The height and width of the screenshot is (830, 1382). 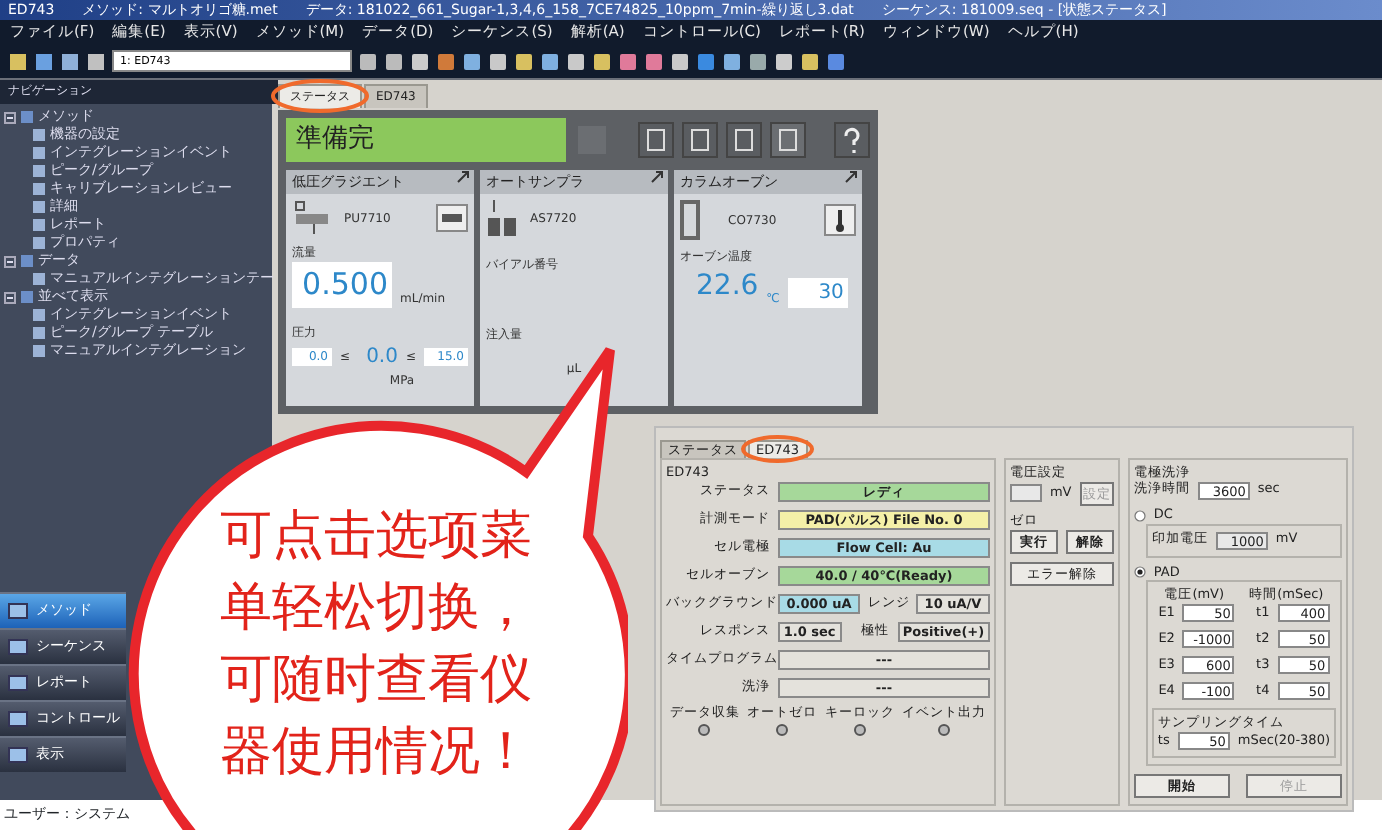 What do you see at coordinates (504, 218) in the screenshot?
I see `sampler-icon` at bounding box center [504, 218].